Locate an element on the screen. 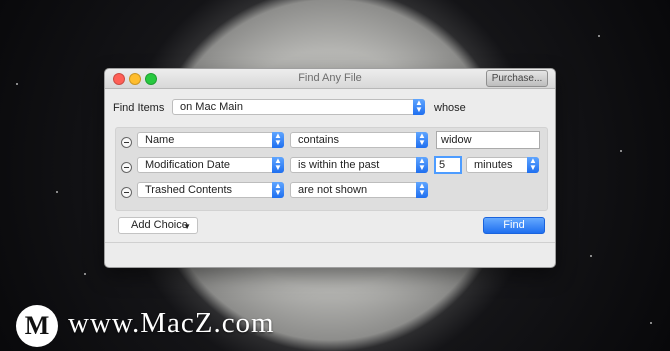  criterion-field-select-date: Modification Date ▲ ▼ is located at coordinates (210, 165).